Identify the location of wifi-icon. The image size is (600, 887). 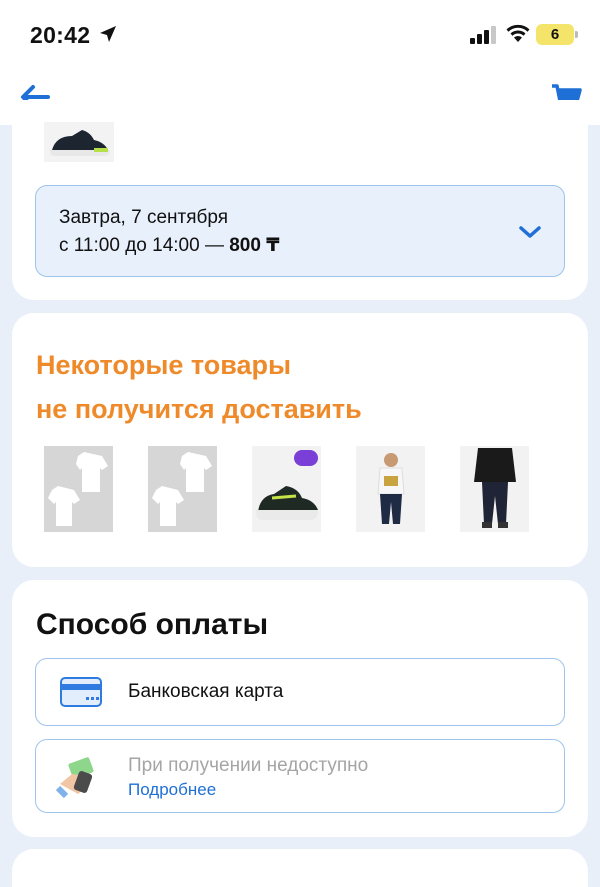
(518, 33).